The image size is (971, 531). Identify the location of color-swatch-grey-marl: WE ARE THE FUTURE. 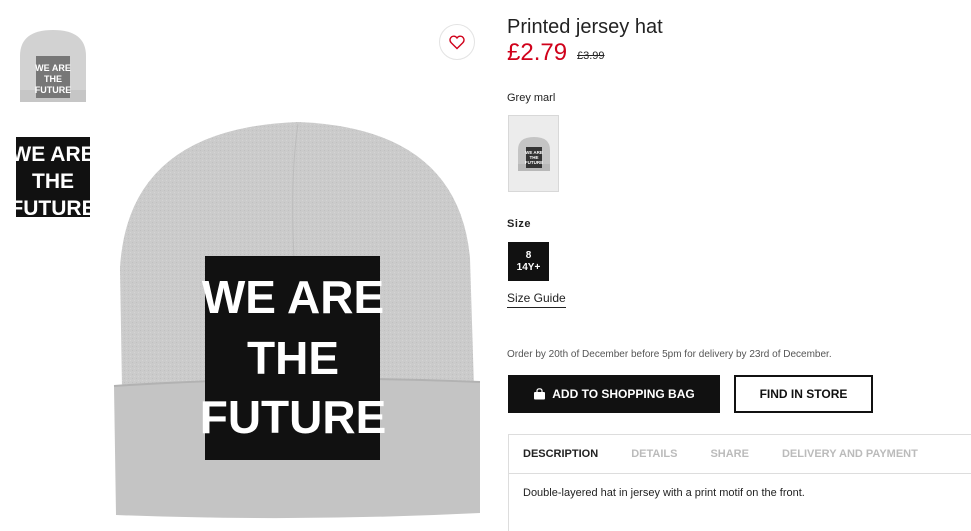
(533, 153).